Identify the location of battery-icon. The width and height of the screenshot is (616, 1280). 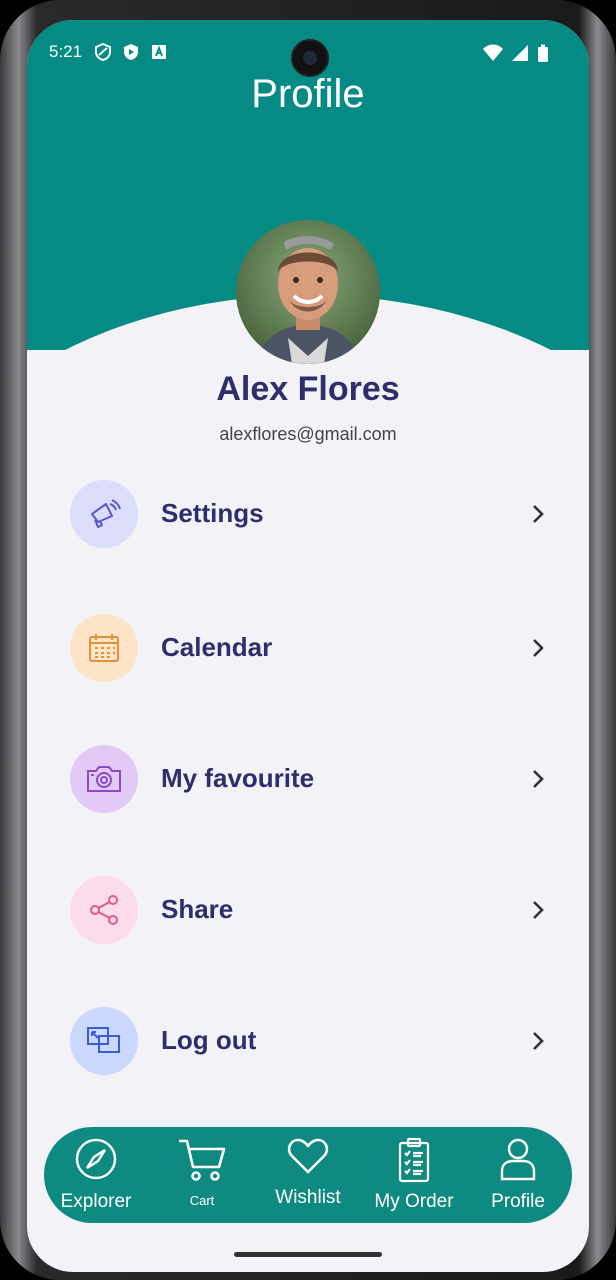
(543, 53).